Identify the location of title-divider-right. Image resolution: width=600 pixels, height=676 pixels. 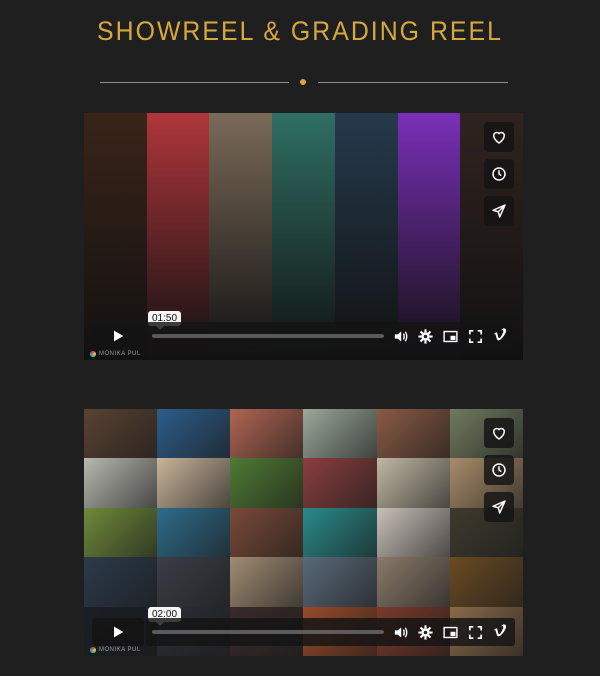
(413, 82).